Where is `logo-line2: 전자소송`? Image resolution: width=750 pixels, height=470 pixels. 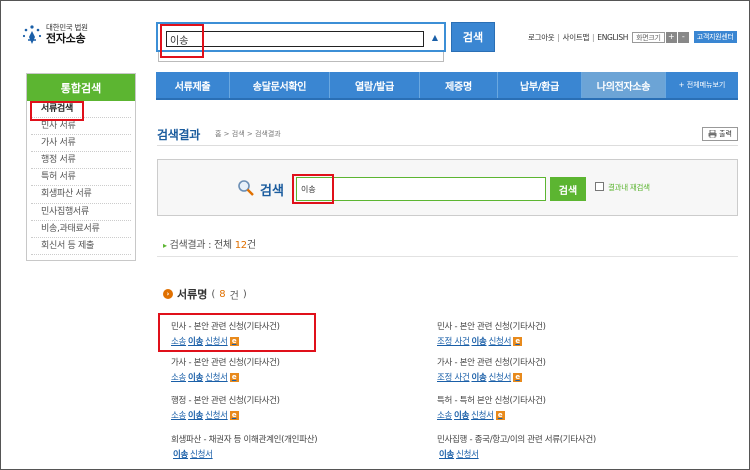
logo-line2: 전자소송 is located at coordinates (66, 38).